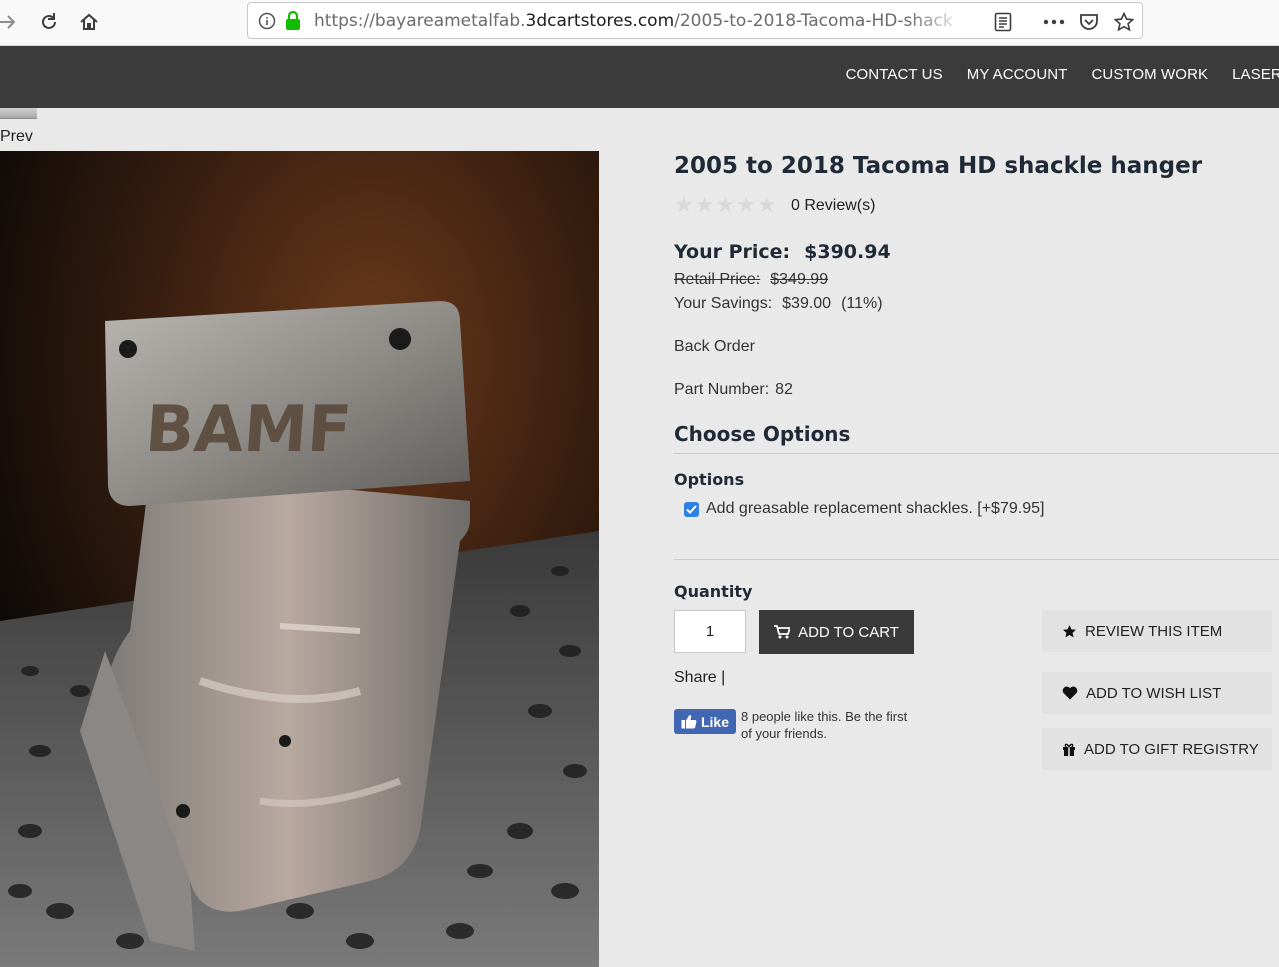 The height and width of the screenshot is (967, 1279). What do you see at coordinates (717, 279) in the screenshot?
I see `retail-price-label: Retail Price:` at bounding box center [717, 279].